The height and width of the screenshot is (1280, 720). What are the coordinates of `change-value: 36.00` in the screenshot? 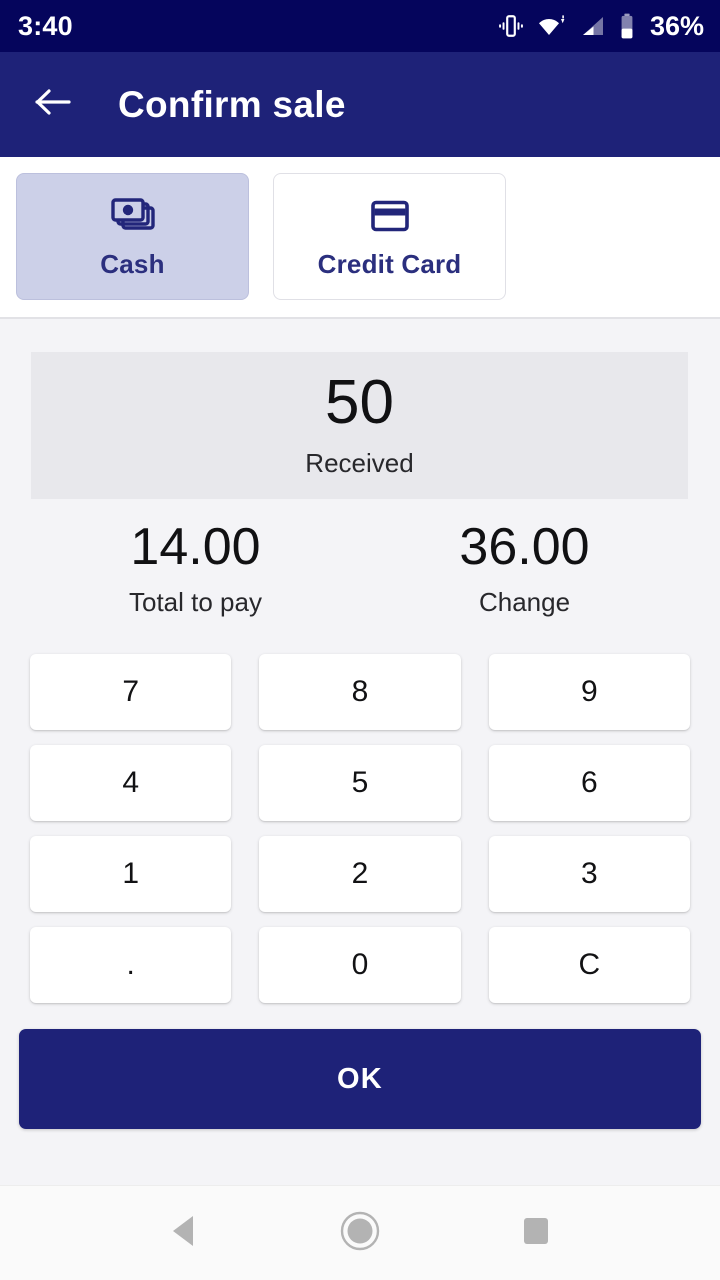 It's located at (524, 547).